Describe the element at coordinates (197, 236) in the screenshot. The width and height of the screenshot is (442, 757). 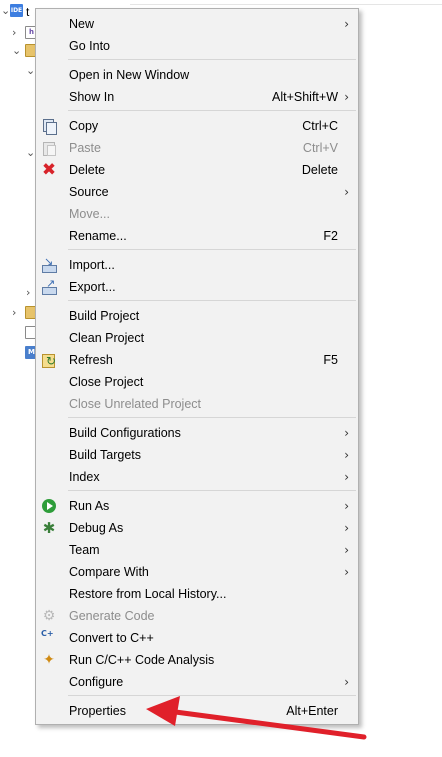
I see `menu-item-rename: Rename... F2` at that location.